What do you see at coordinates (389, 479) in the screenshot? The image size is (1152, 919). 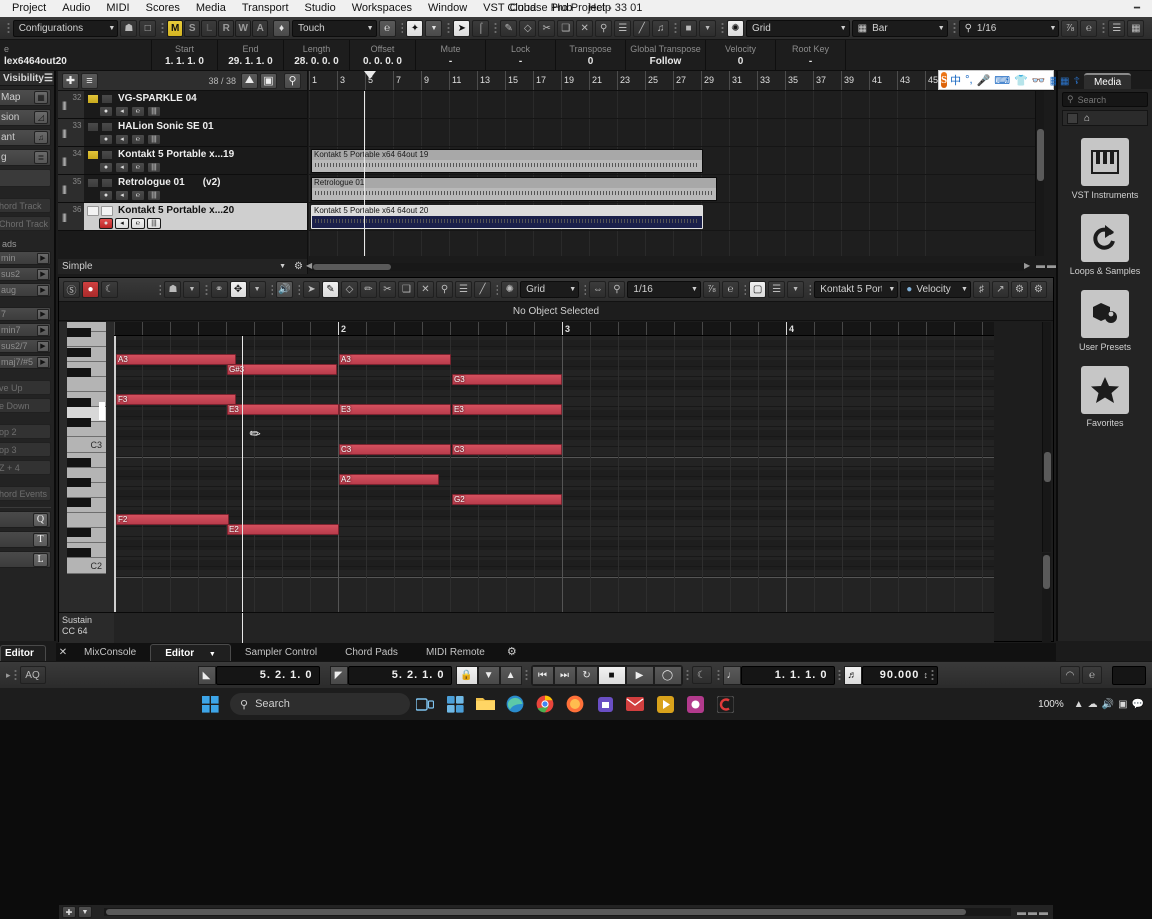 I see `midi-note: A2` at bounding box center [389, 479].